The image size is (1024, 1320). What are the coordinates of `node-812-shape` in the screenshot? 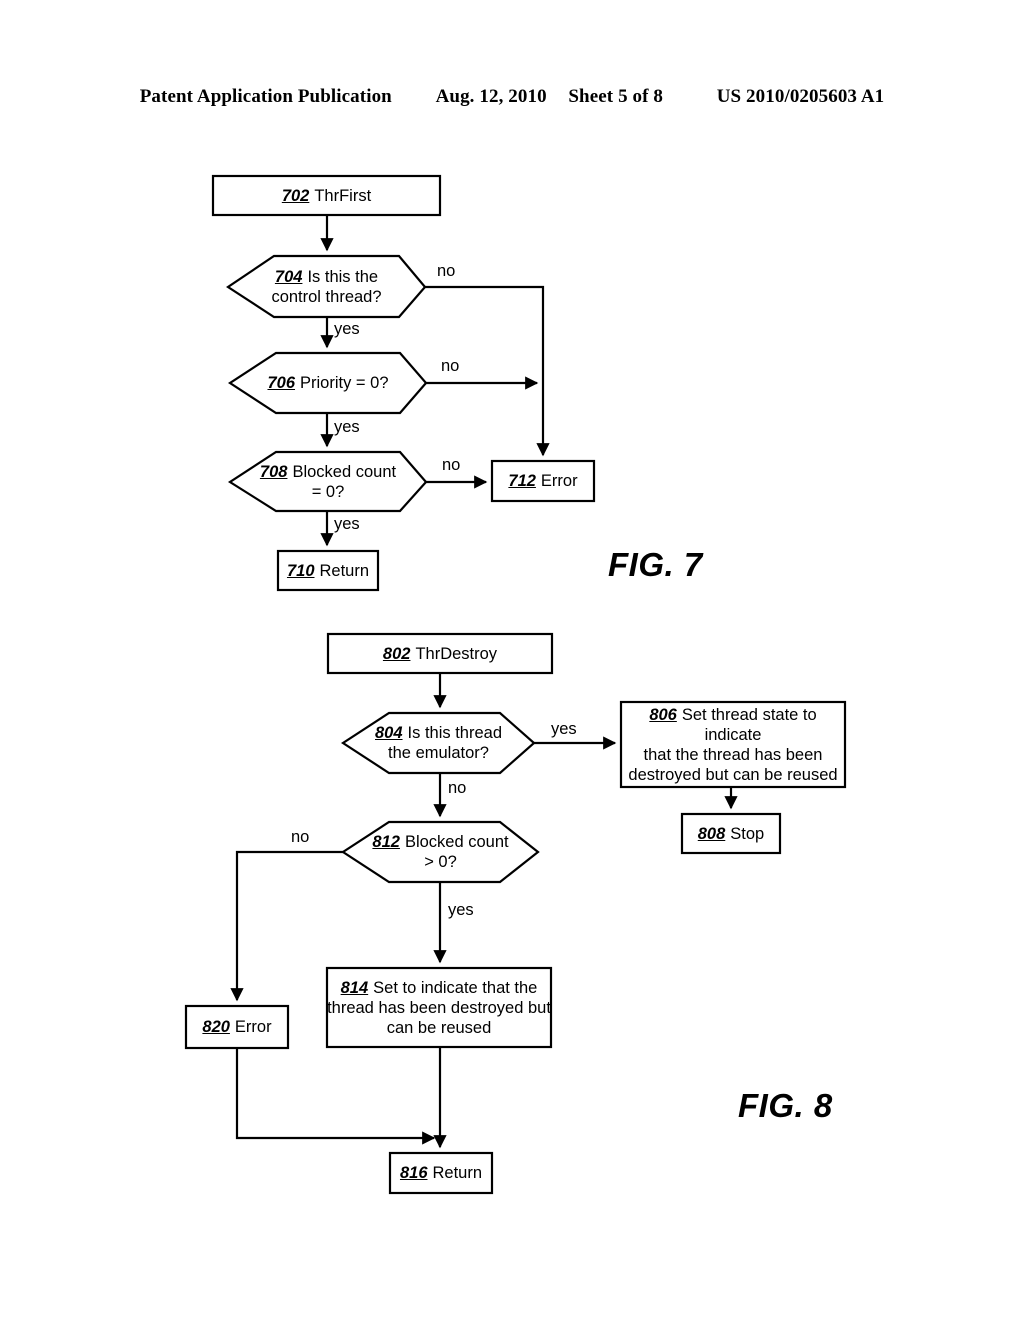 It's located at (440, 852).